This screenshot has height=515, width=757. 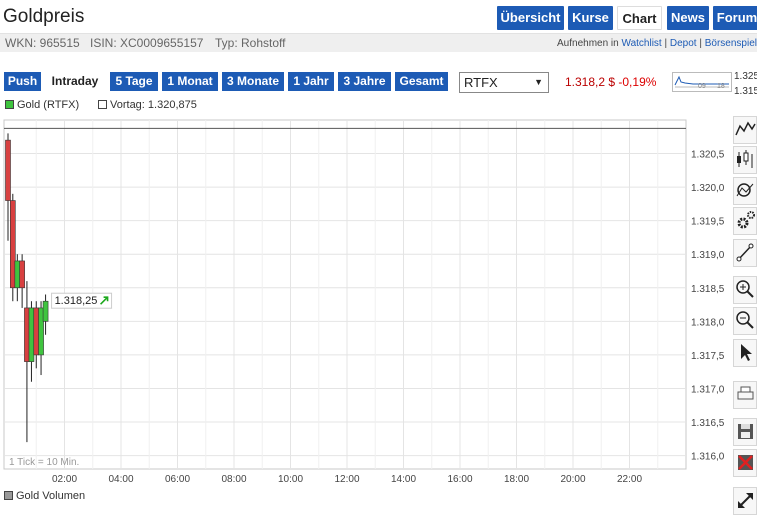 I want to click on zoom-out-icon, so click(x=745, y=321).